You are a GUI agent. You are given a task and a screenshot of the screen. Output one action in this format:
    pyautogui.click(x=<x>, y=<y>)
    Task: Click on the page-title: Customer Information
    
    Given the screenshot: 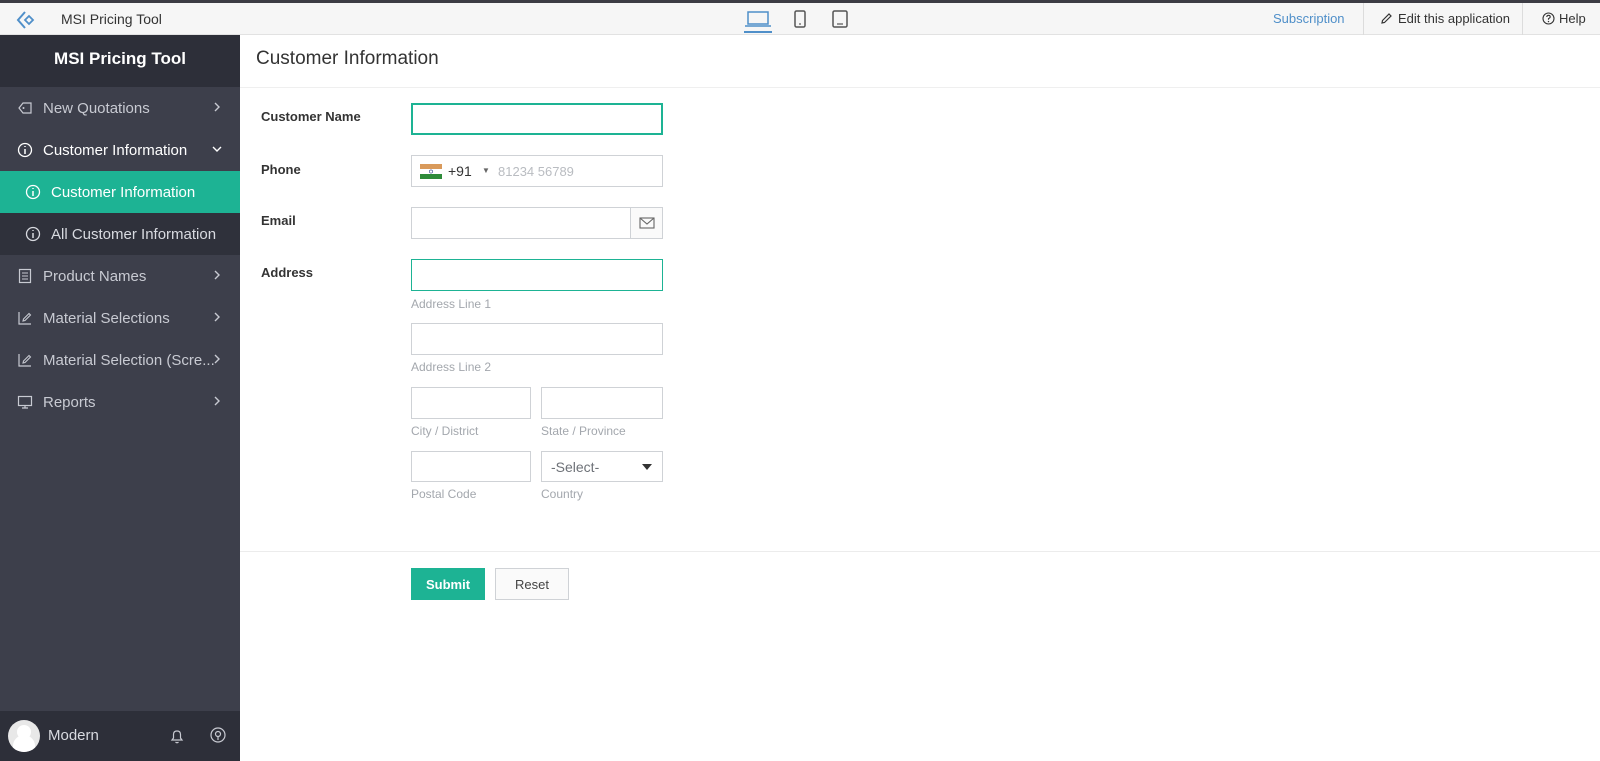 What is the action you would take?
    pyautogui.click(x=347, y=58)
    